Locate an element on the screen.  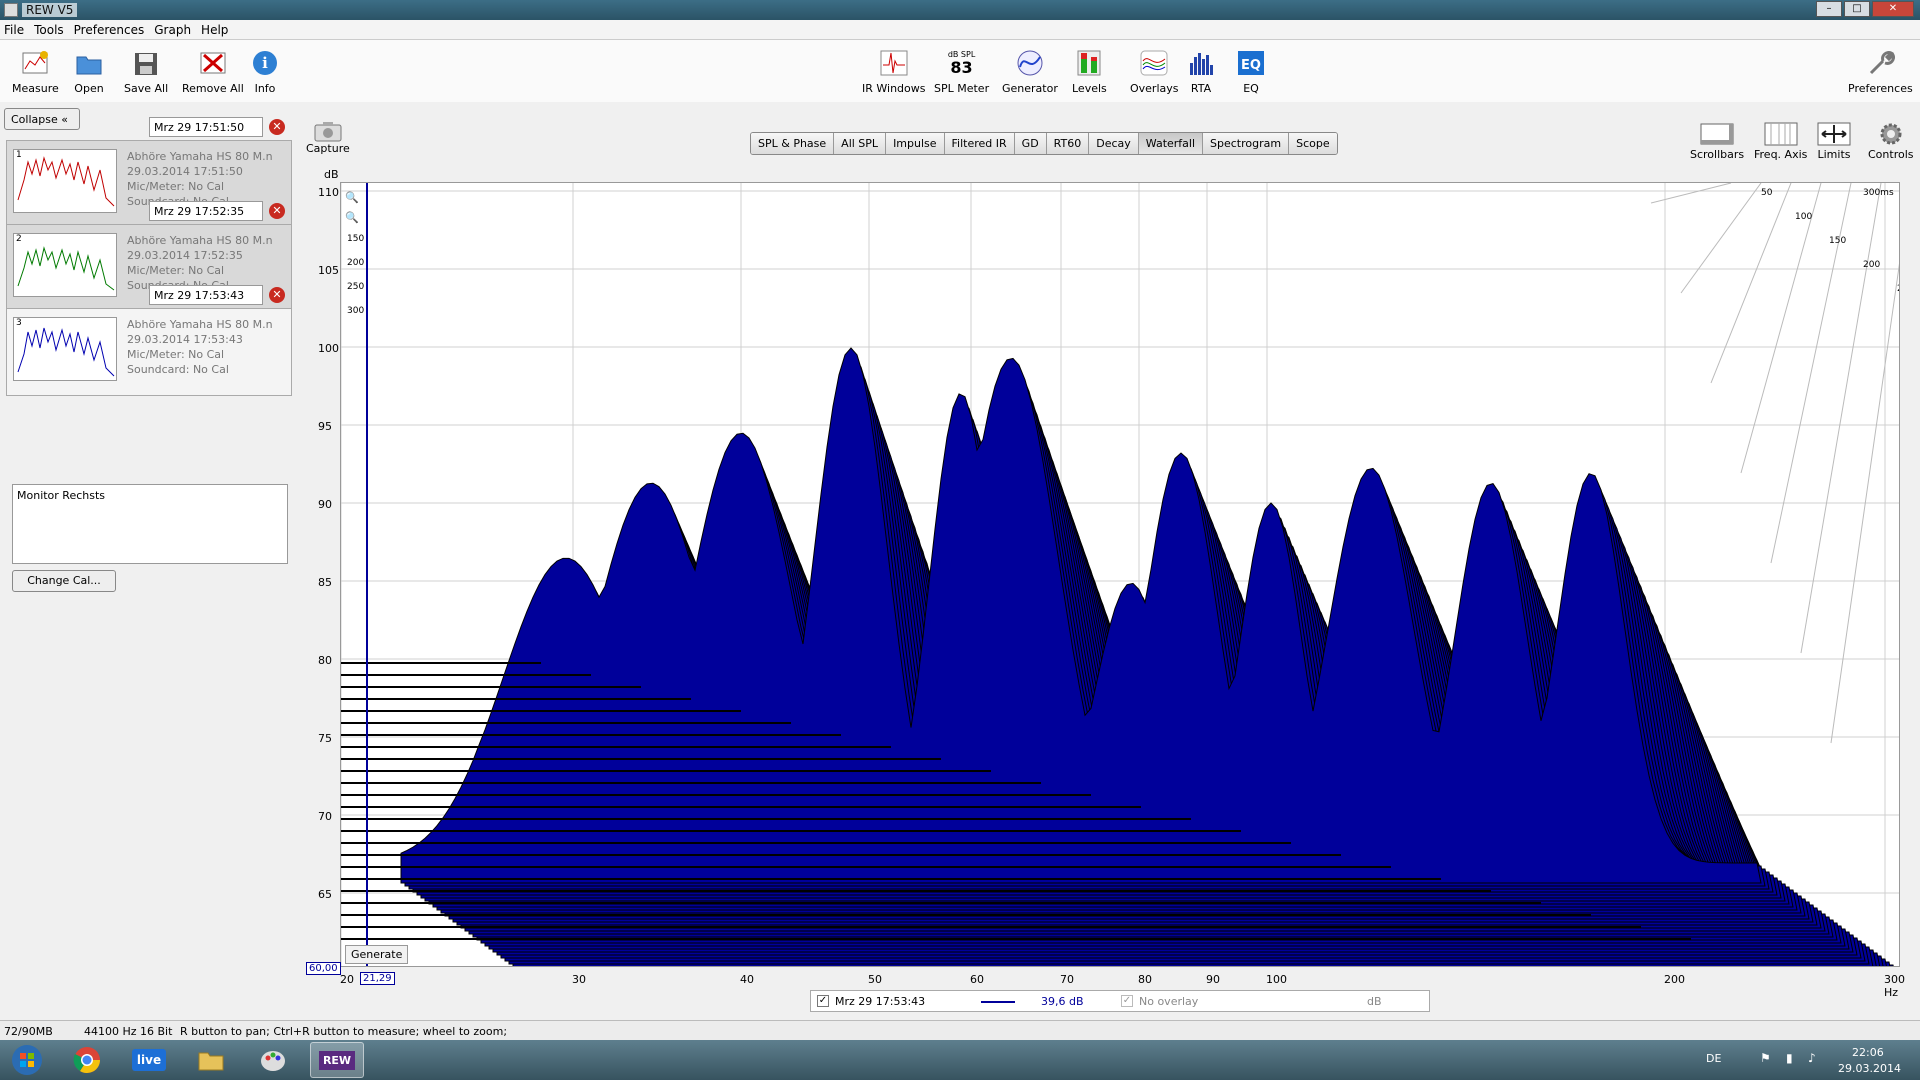
y-tick-label: 70 is located at coordinates (325, 816).